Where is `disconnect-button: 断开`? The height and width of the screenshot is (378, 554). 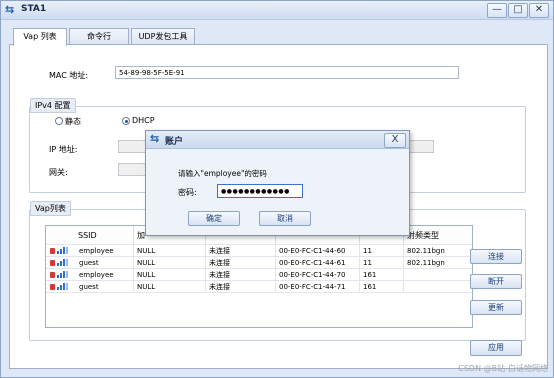
disconnect-button: 断开 is located at coordinates (496, 281).